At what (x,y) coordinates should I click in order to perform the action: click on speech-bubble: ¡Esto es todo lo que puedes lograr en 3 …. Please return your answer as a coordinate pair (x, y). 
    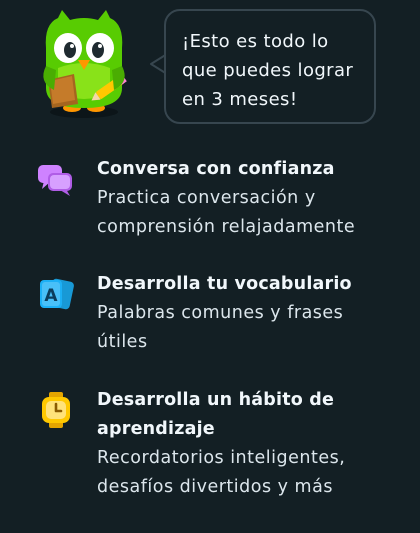
    Looking at the image, I should click on (270, 66).